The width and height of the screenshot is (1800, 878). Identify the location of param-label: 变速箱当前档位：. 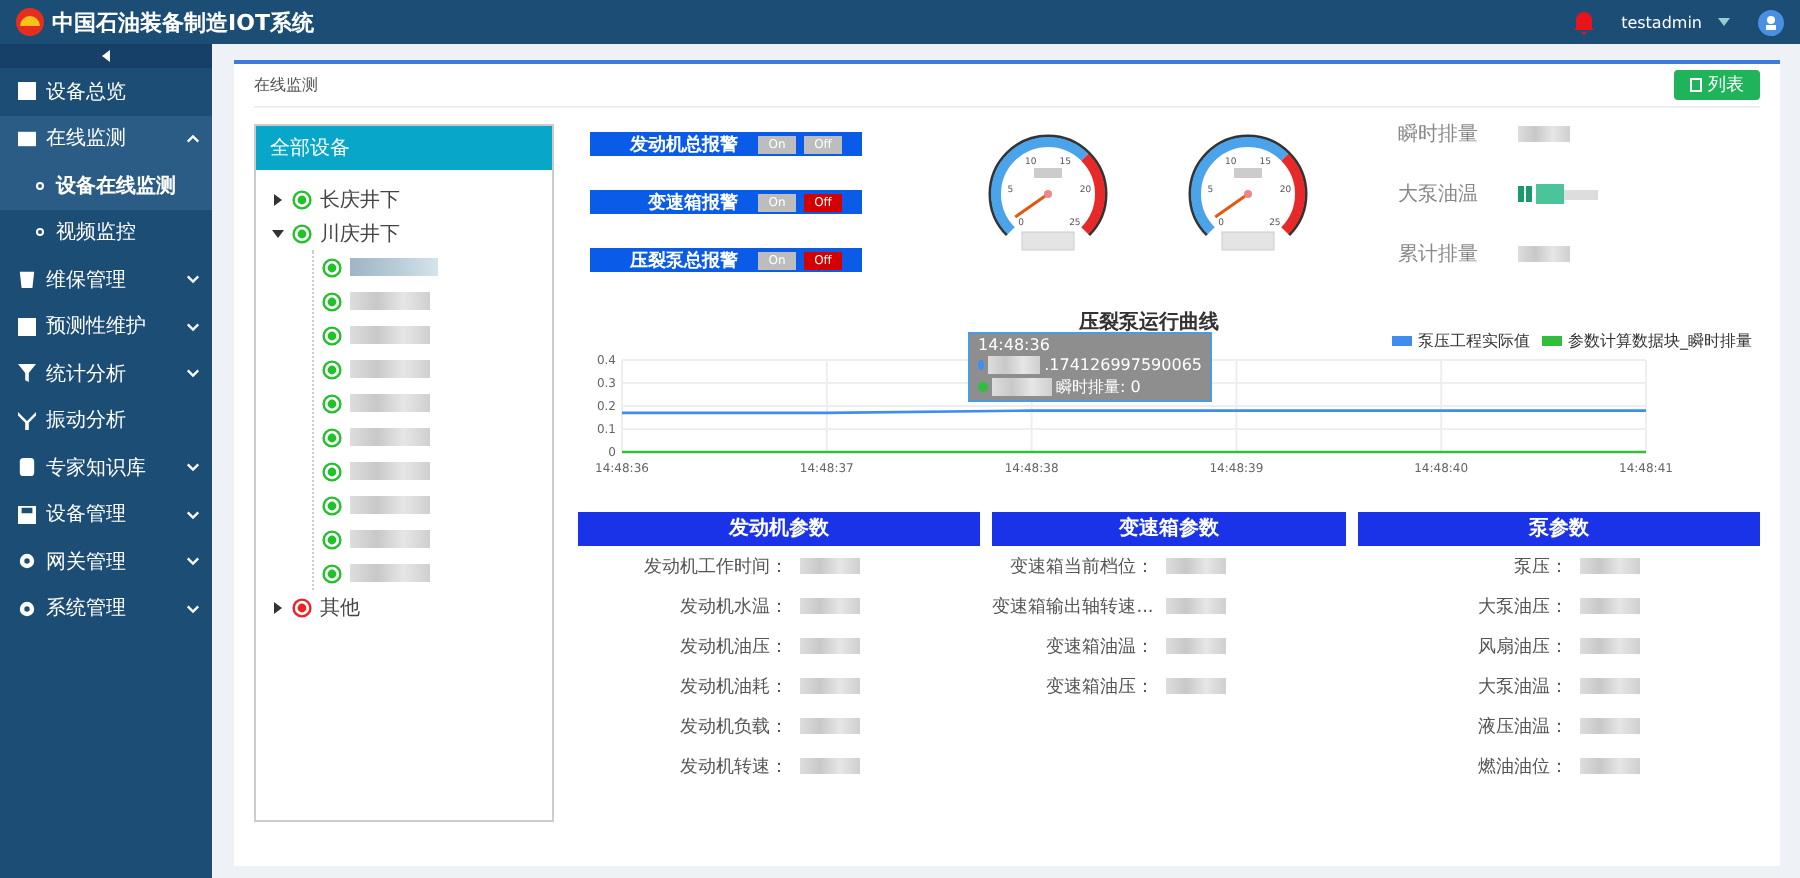
(1081, 567).